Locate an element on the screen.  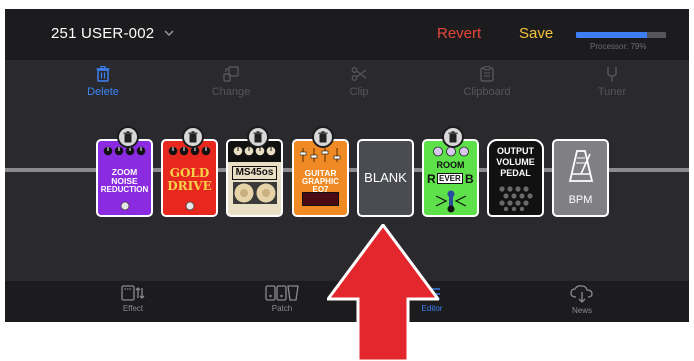
pedal-name-line: REDUCTION is located at coordinates (124, 189).